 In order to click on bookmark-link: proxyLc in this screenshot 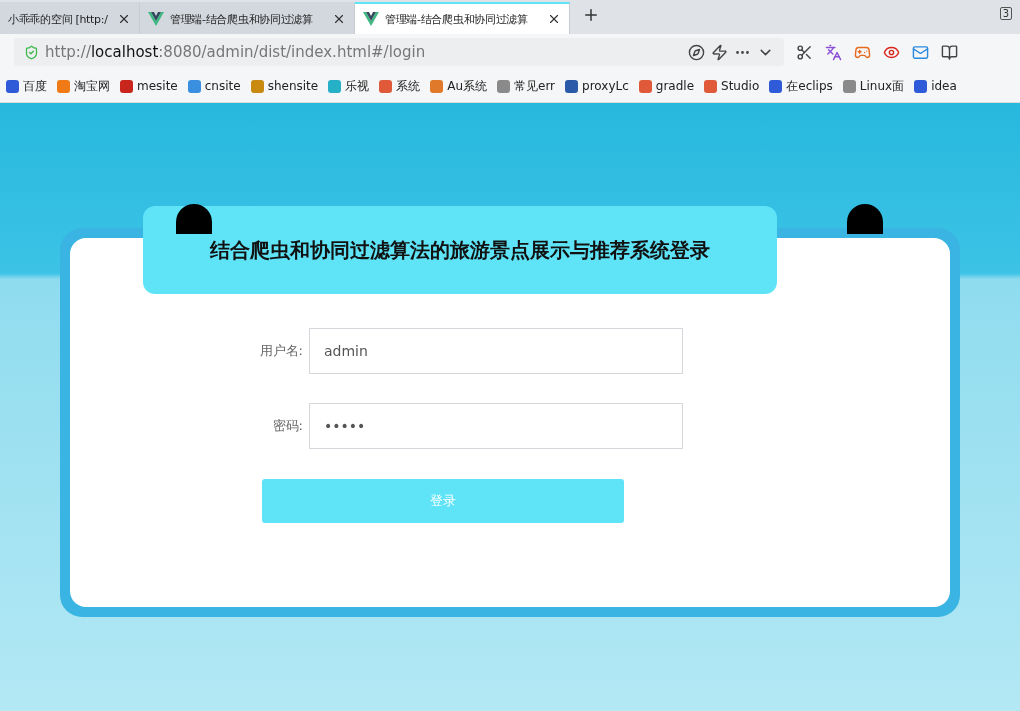, I will do `click(597, 86)`.